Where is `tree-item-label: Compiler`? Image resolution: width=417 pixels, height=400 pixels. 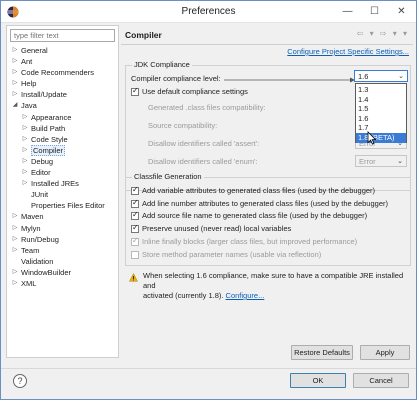 tree-item-label: Compiler is located at coordinates (48, 151).